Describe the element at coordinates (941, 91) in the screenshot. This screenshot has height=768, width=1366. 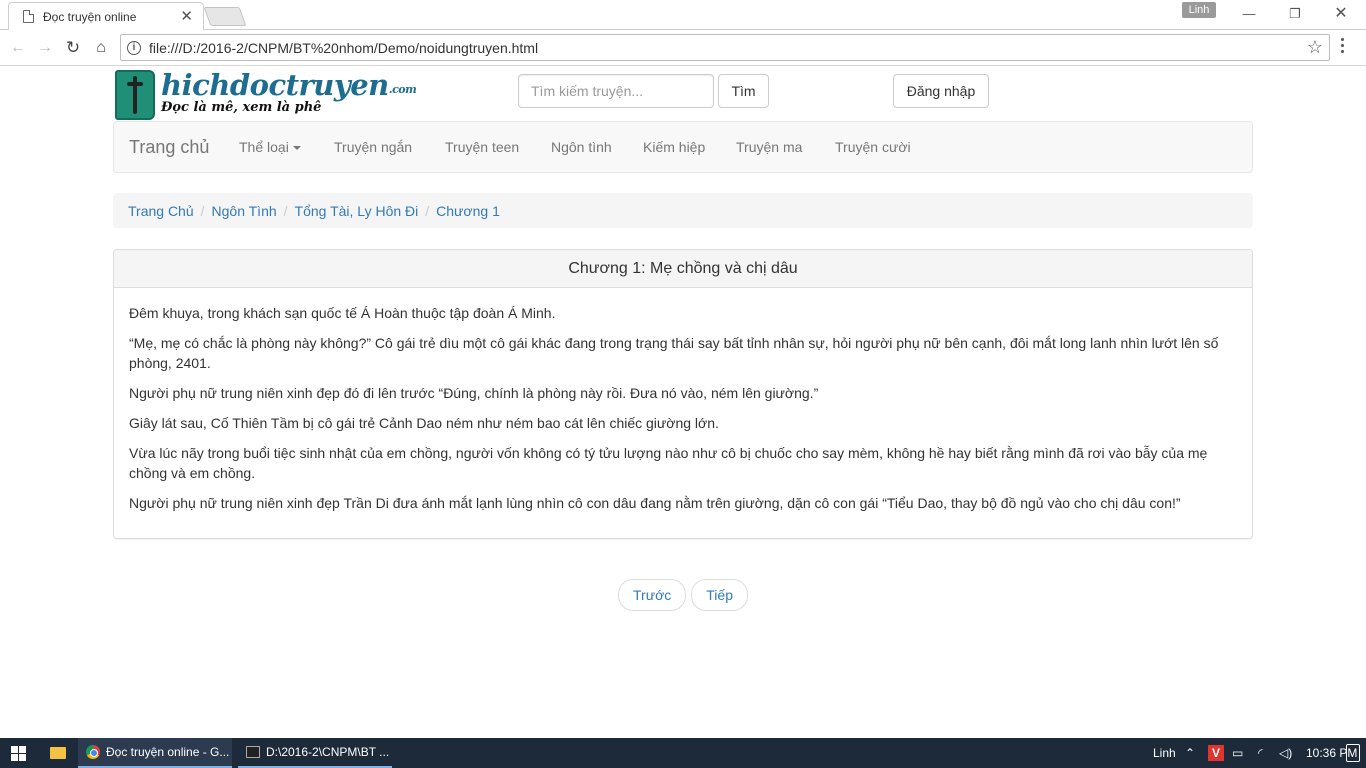
I see `login-button: Đăng nhập` at that location.